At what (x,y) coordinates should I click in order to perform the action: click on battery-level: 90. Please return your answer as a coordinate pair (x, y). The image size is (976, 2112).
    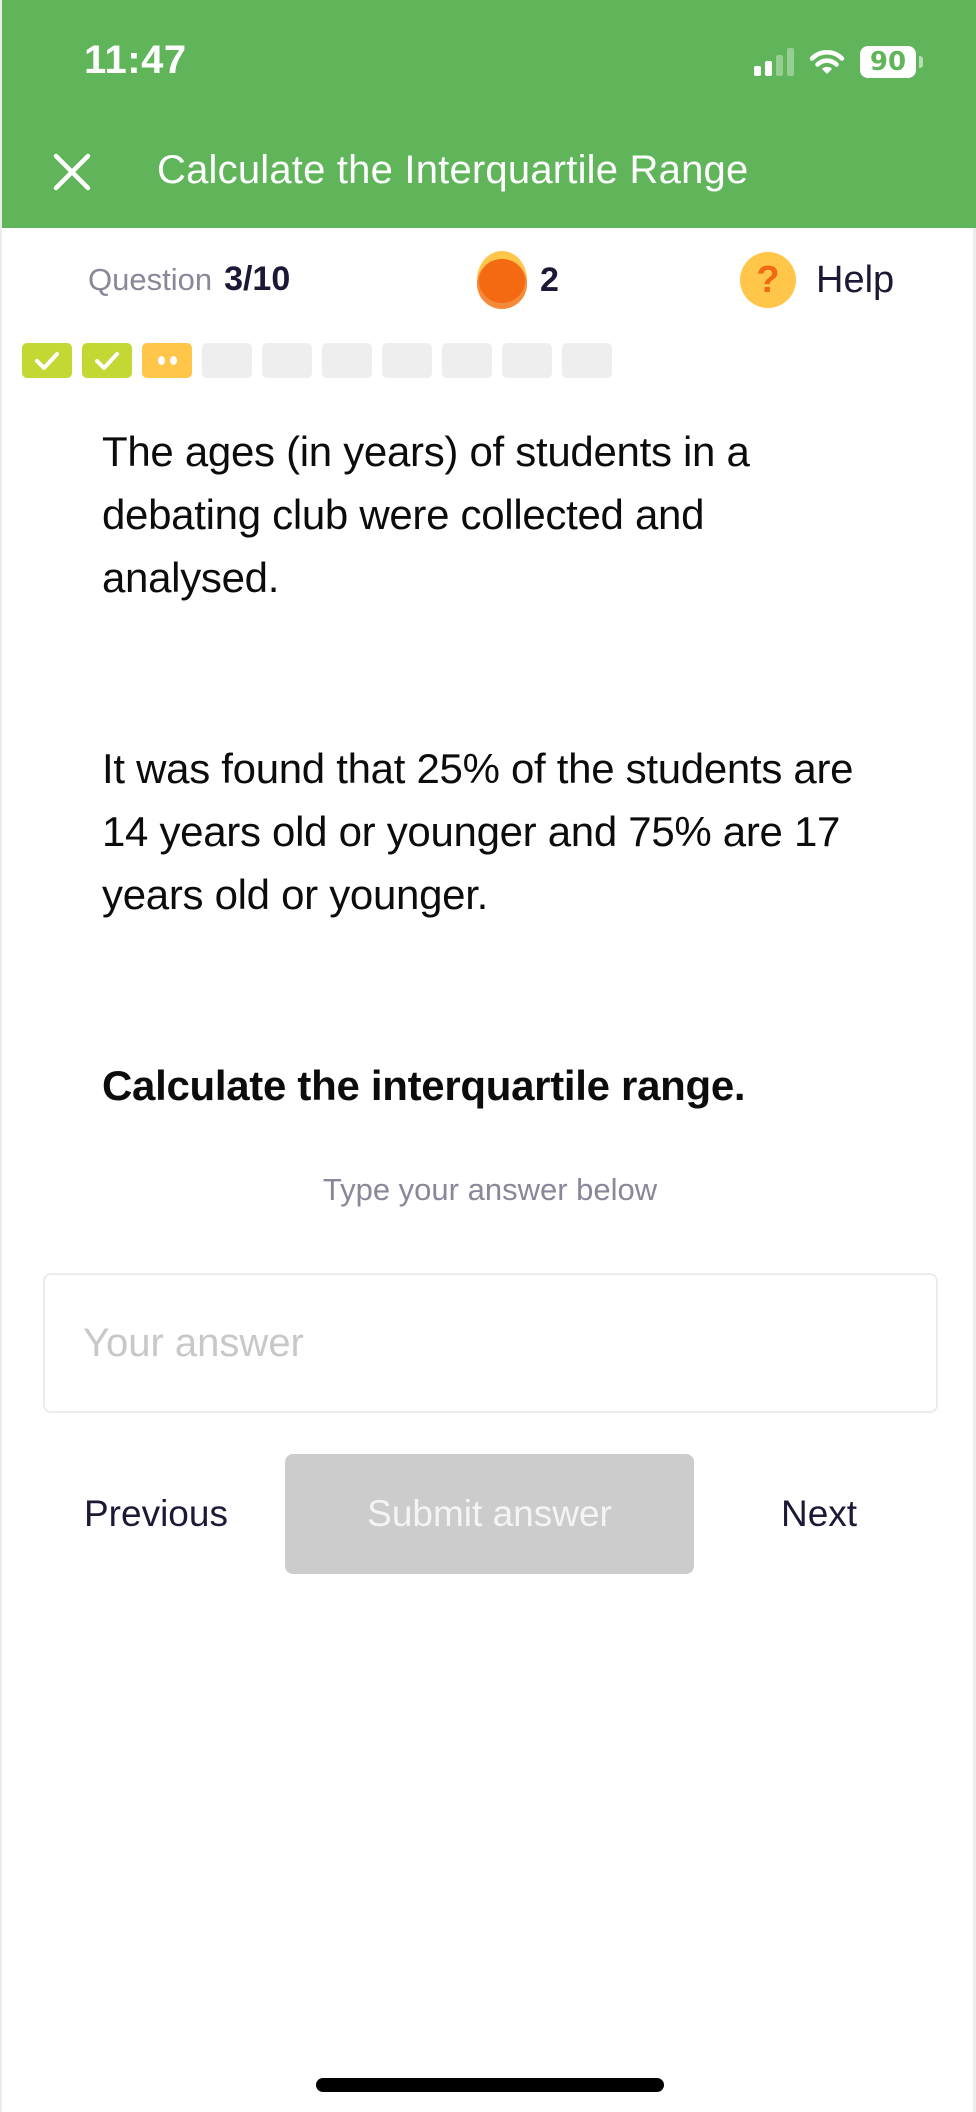
    Looking at the image, I should click on (888, 62).